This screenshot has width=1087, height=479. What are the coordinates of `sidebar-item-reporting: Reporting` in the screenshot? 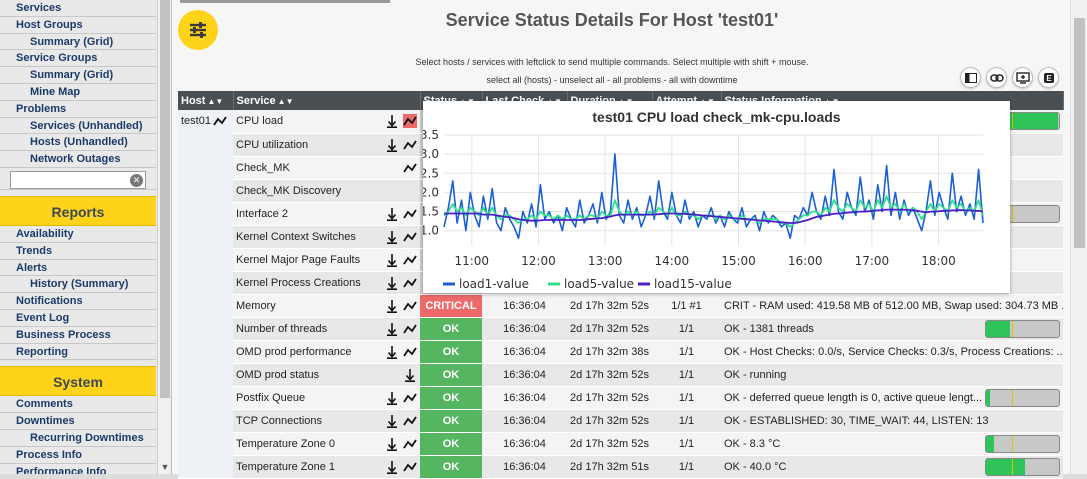 It's located at (78, 352).